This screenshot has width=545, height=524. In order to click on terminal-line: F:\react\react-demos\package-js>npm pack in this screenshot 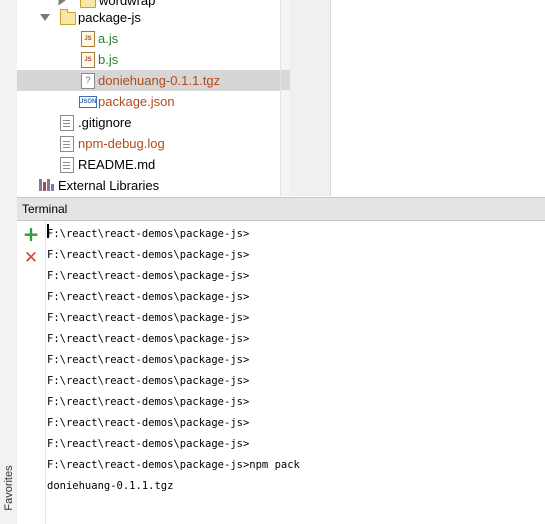, I will do `click(173, 465)`.